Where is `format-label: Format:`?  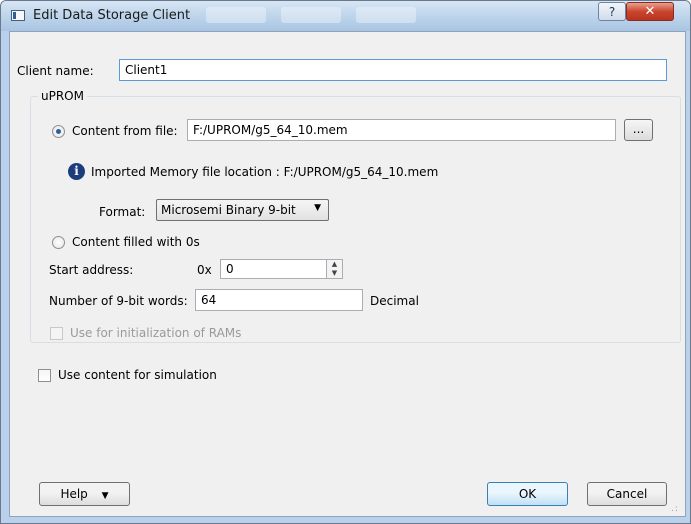 format-label: Format: is located at coordinates (122, 212).